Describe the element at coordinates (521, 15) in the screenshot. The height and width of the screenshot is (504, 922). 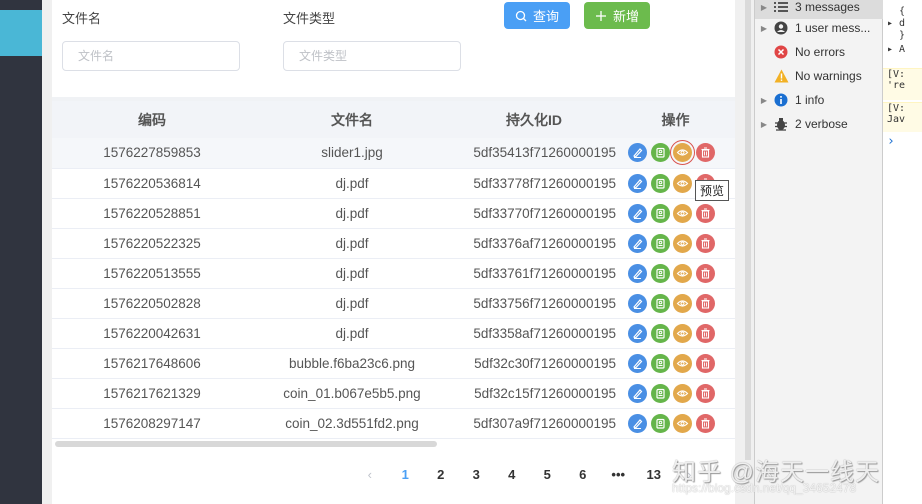
I see `search-icon` at that location.